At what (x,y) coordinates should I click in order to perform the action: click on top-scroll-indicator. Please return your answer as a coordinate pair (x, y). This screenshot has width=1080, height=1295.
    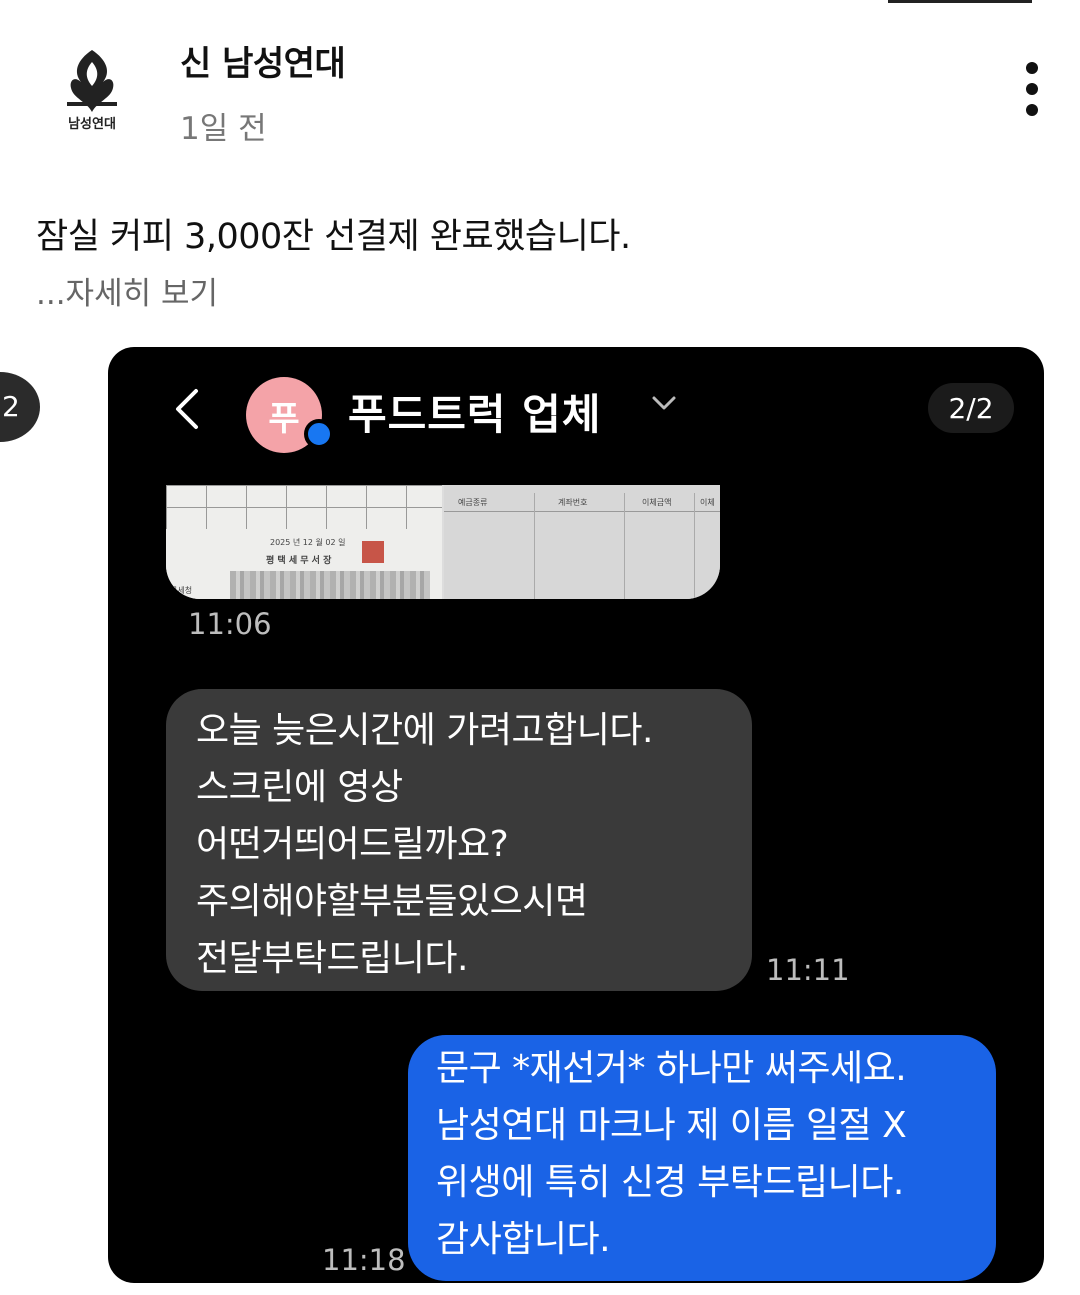
    Looking at the image, I should click on (960, 1).